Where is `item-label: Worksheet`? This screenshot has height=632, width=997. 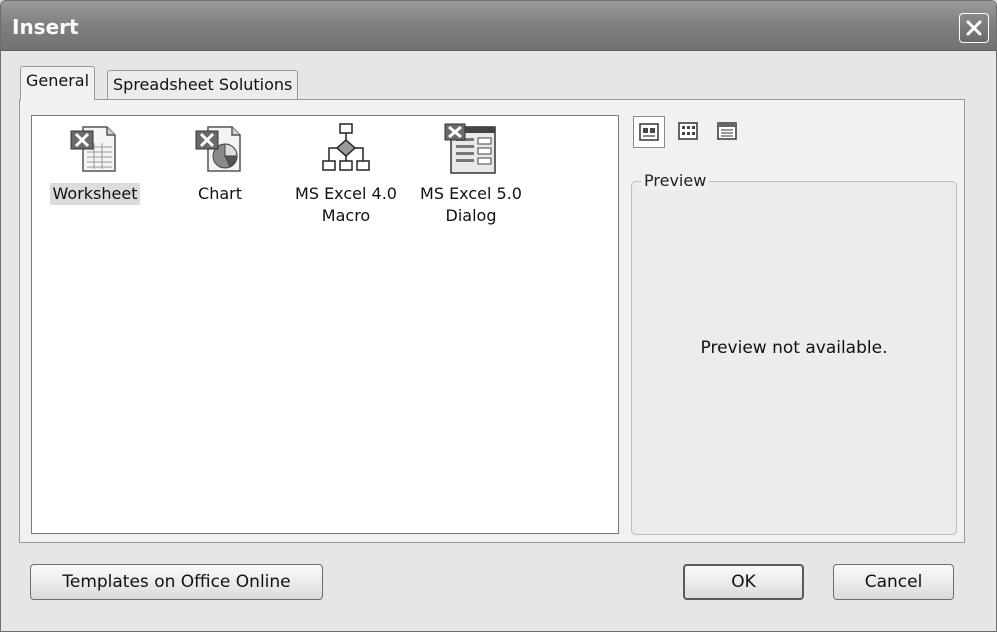
item-label: Worksheet is located at coordinates (95, 194).